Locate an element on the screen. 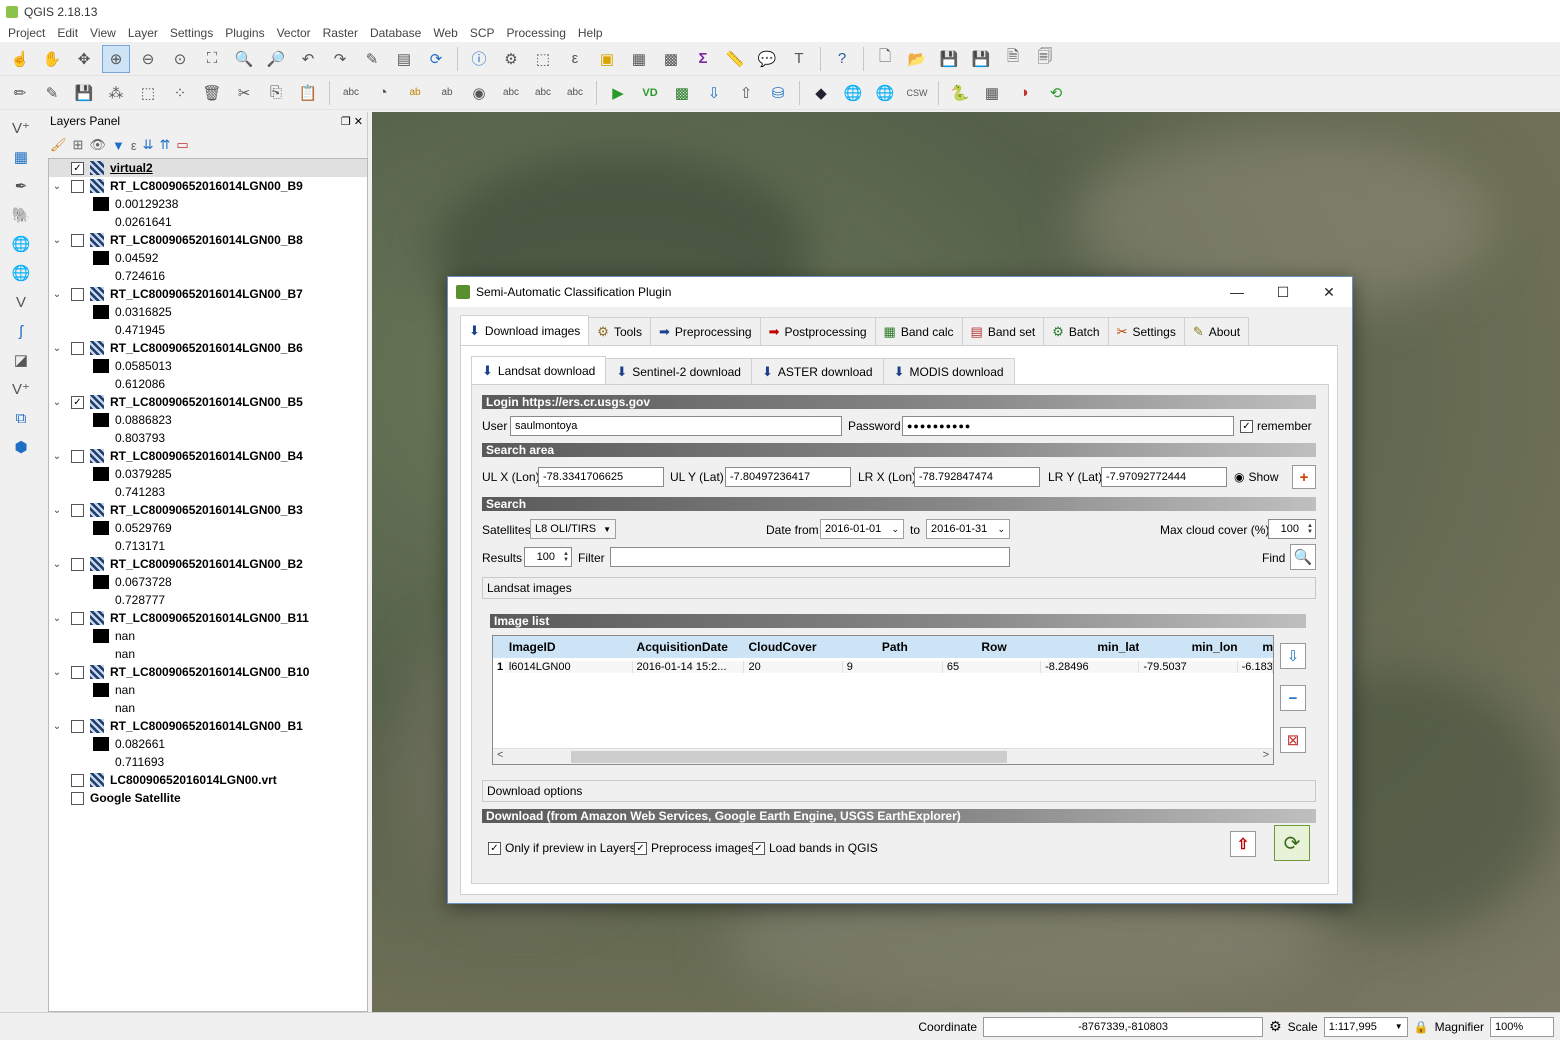 Image resolution: width=1560 pixels, height=1040 pixels. layer-row: ⌄ RT_LC80090652016014LGN00_B11 is located at coordinates (208, 618).